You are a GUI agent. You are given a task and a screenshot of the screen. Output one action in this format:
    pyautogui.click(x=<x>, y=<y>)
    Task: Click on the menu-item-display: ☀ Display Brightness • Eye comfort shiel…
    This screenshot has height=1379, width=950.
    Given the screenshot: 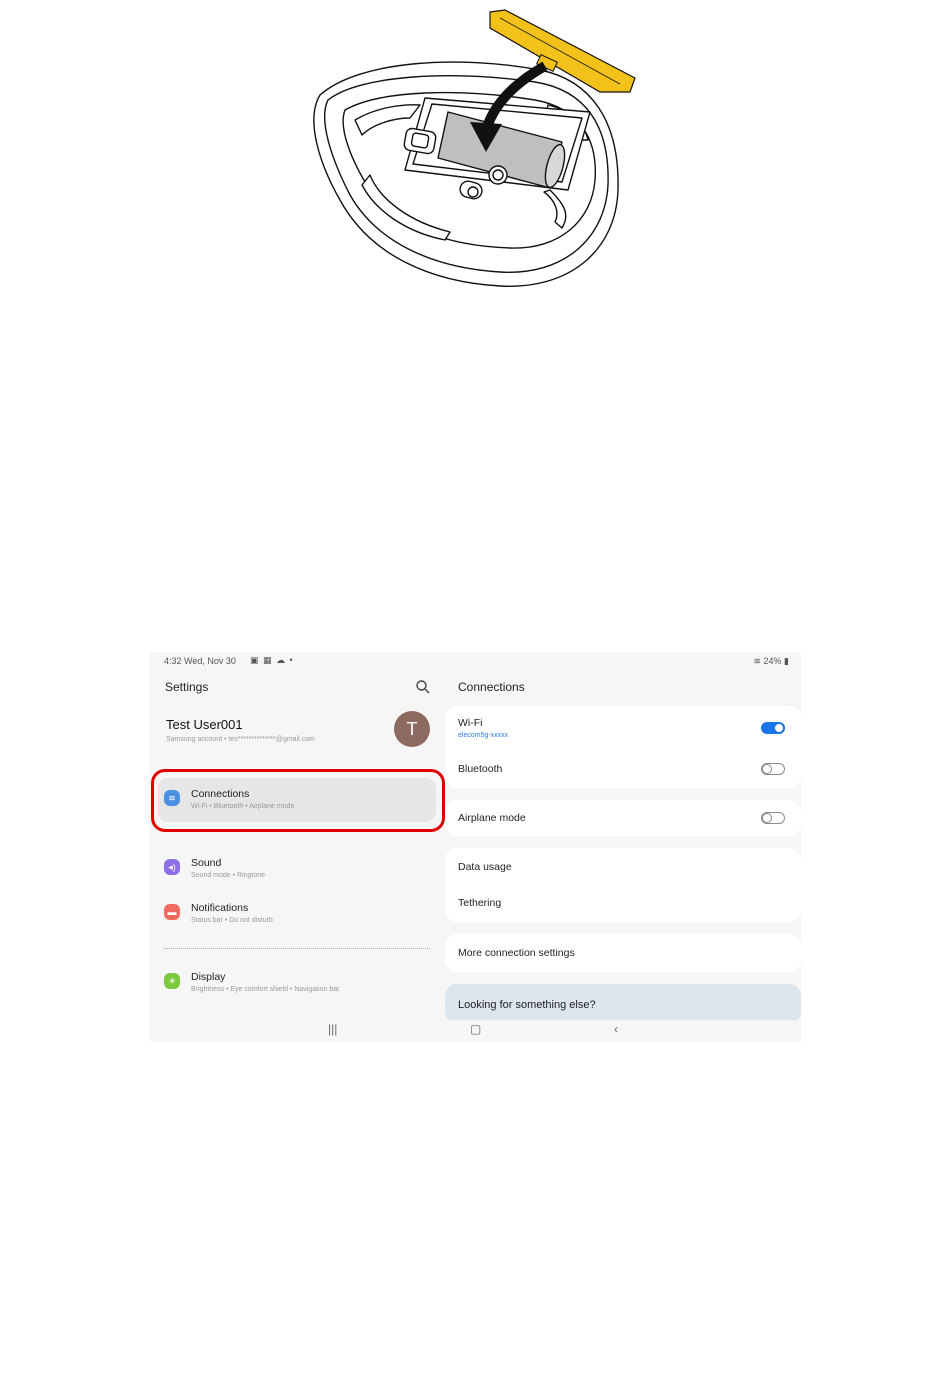 What is the action you would take?
    pyautogui.click(x=297, y=983)
    